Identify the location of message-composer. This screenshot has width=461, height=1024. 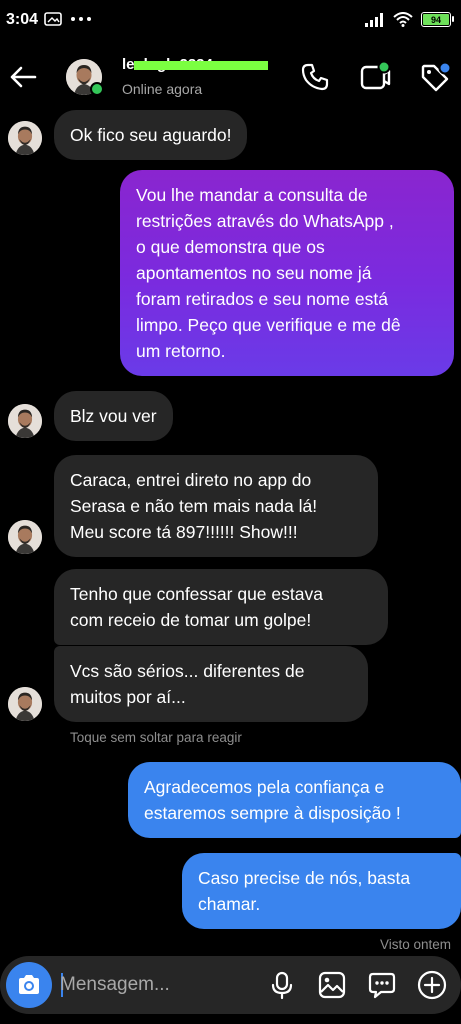
(230, 985).